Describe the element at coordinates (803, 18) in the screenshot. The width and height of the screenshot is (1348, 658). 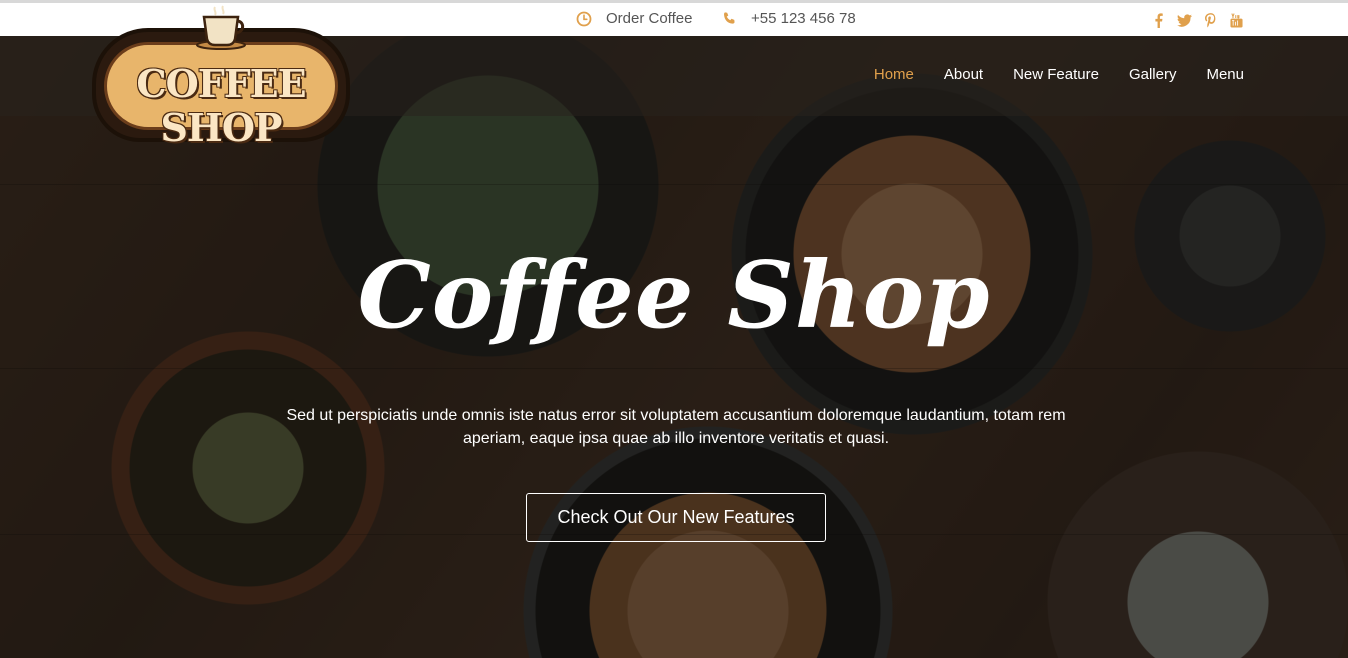
I see `phone-number: +55 123 456 78` at that location.